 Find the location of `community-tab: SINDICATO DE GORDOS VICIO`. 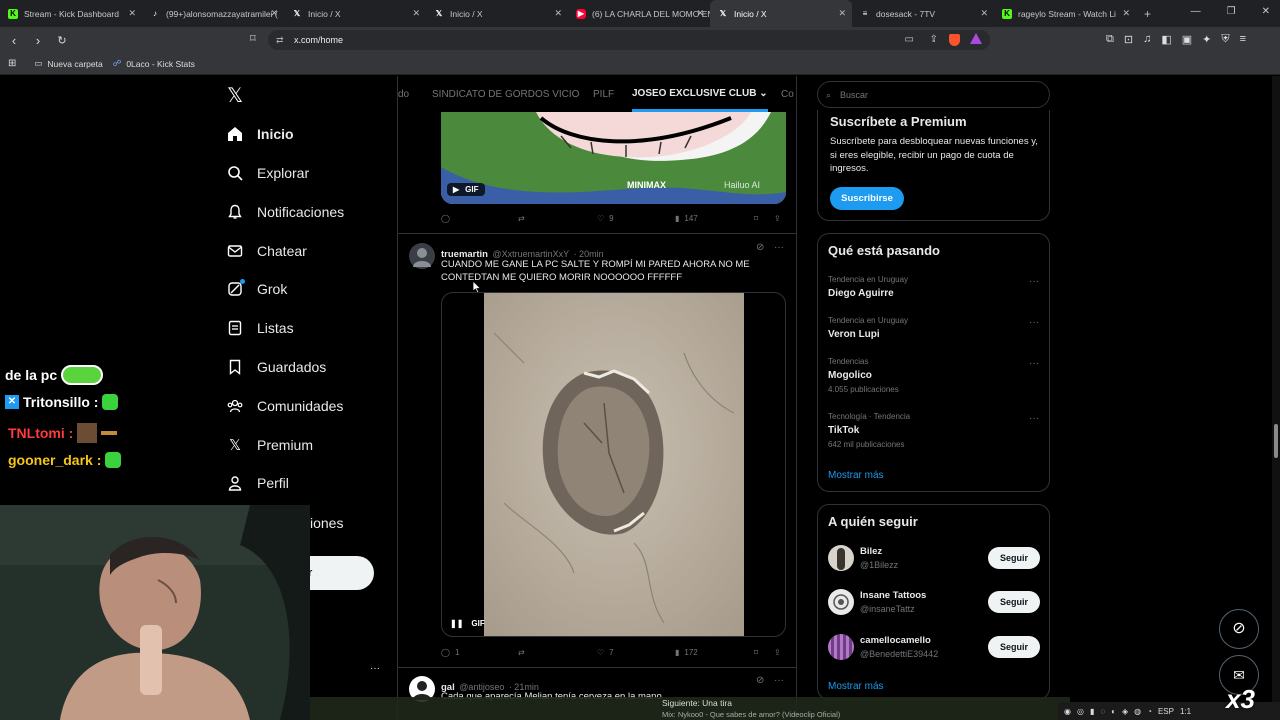

community-tab: SINDICATO DE GORDOS VICIO is located at coordinates (505, 94).